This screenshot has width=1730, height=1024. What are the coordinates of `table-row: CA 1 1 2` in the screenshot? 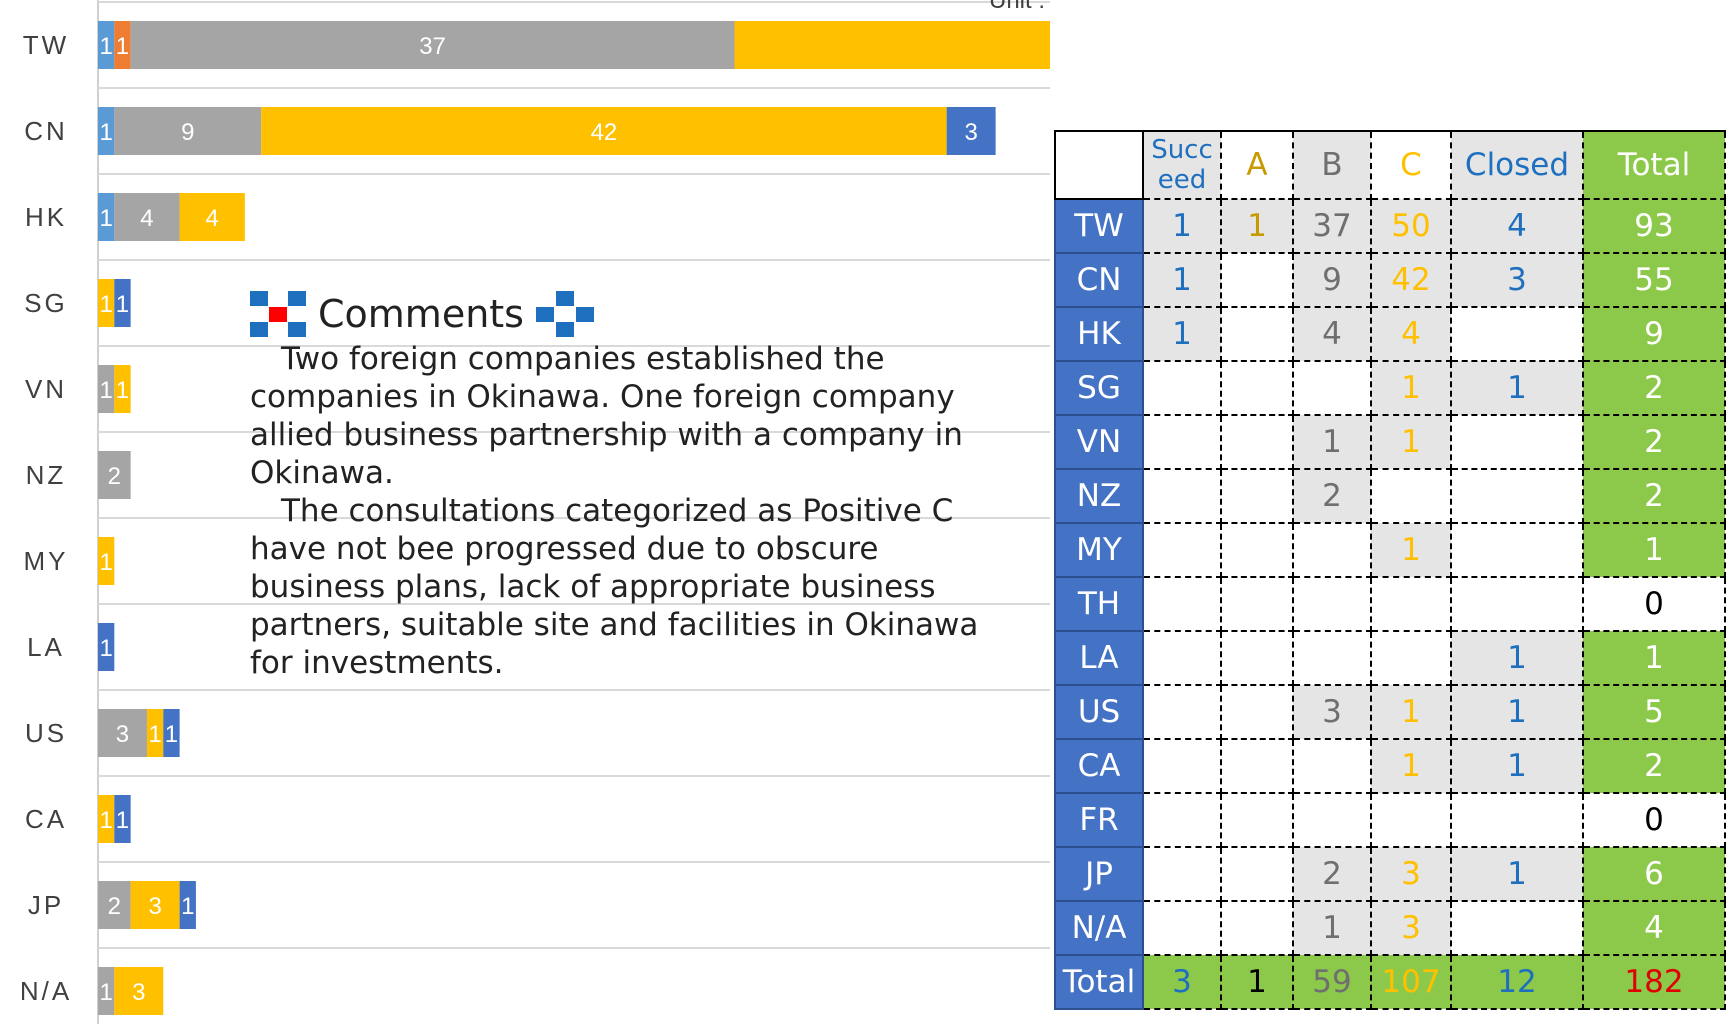 It's located at (1390, 766).